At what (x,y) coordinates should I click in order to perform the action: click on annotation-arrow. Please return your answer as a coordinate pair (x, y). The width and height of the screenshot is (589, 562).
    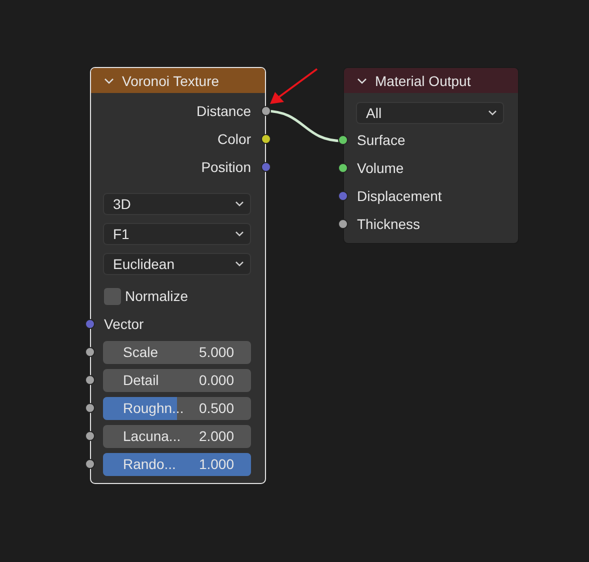
    Looking at the image, I should click on (294, 86).